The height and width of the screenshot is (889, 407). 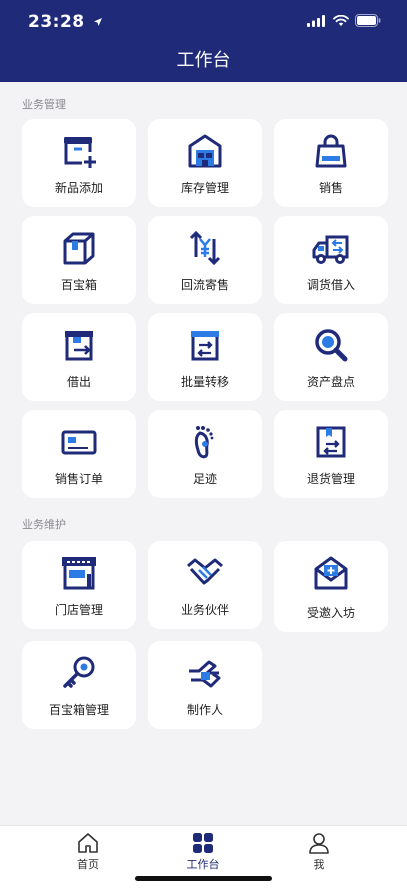 I want to click on partner-button: 业务伙伴, so click(x=205, y=585).